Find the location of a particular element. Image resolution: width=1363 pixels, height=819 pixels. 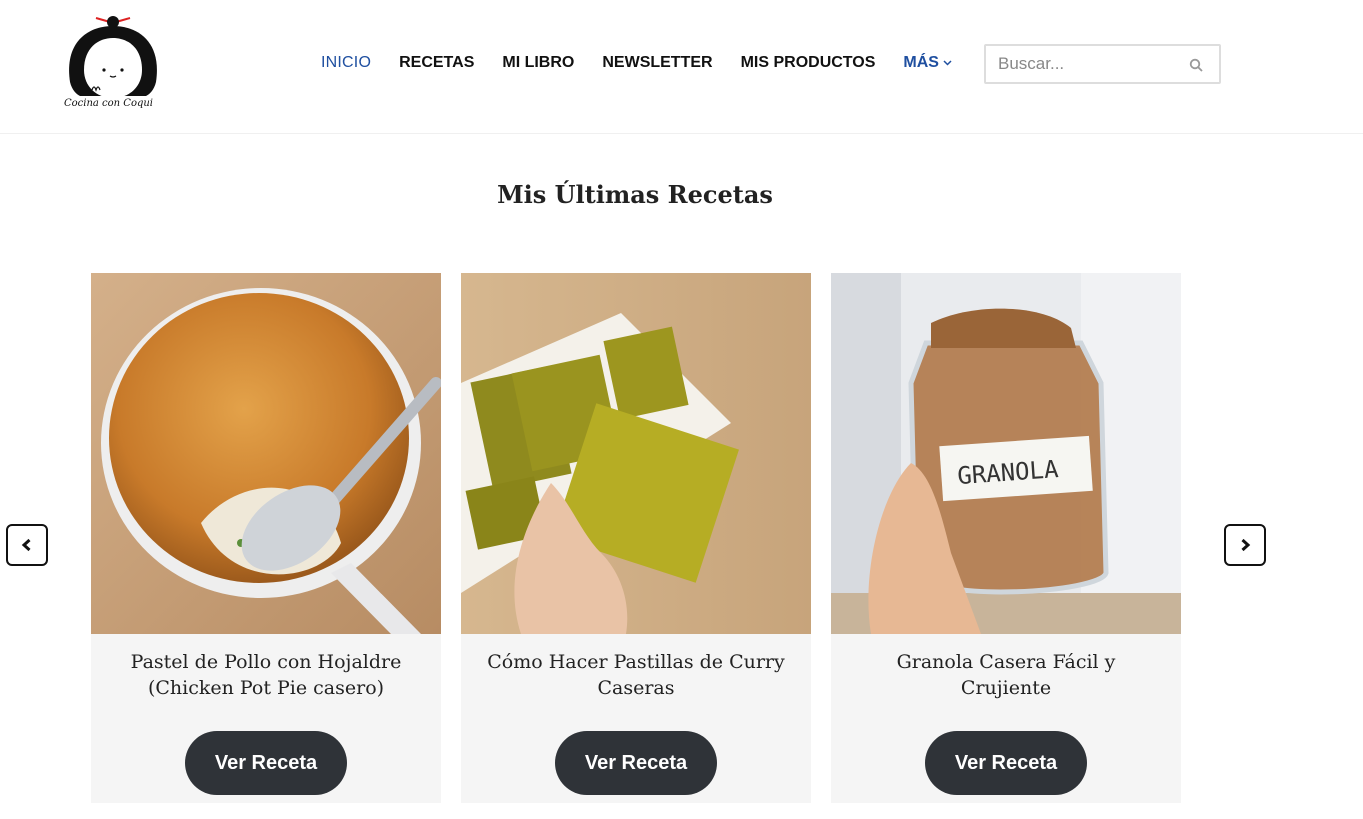

chevron-right-icon is located at coordinates (1246, 545).